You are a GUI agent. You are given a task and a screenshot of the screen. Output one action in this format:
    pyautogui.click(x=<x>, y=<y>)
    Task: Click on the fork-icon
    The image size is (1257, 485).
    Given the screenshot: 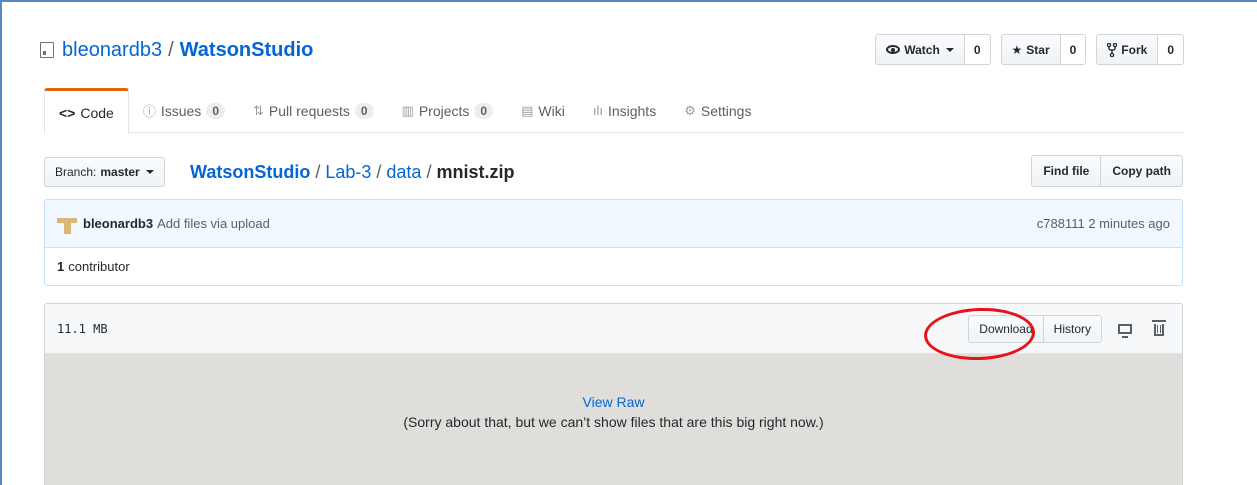 What is the action you would take?
    pyautogui.click(x=1112, y=49)
    